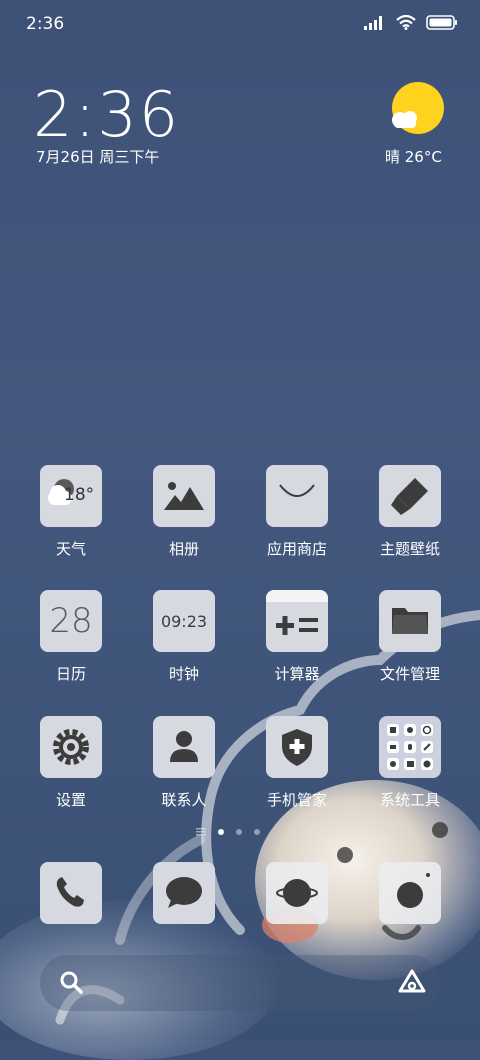 The height and width of the screenshot is (1060, 480). I want to click on folder-system-tools: 系统工具, so click(410, 763).